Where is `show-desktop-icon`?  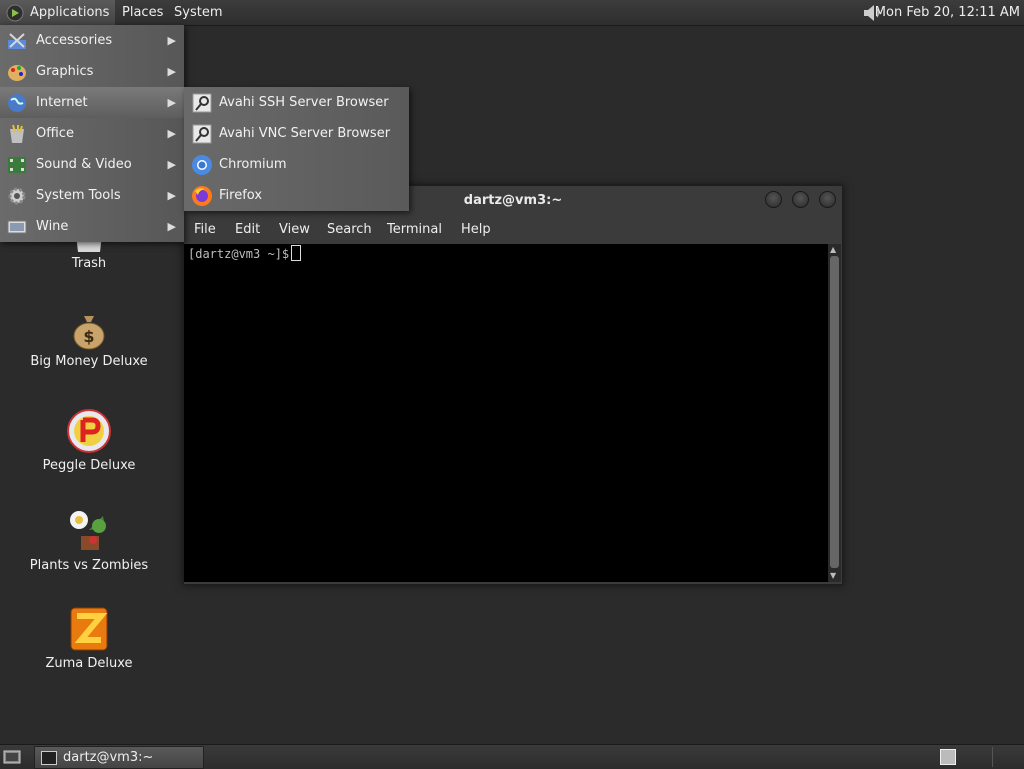
show-desktop-icon is located at coordinates (12, 756).